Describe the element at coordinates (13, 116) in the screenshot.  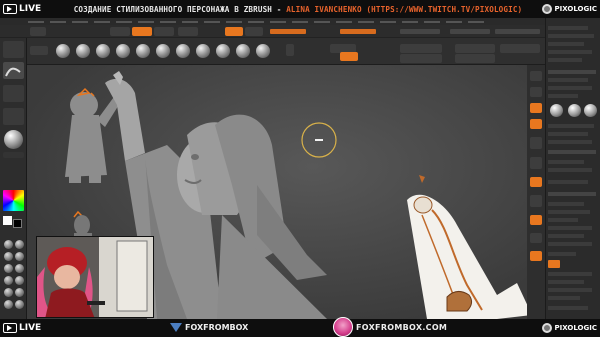
I see `texture-icon` at that location.